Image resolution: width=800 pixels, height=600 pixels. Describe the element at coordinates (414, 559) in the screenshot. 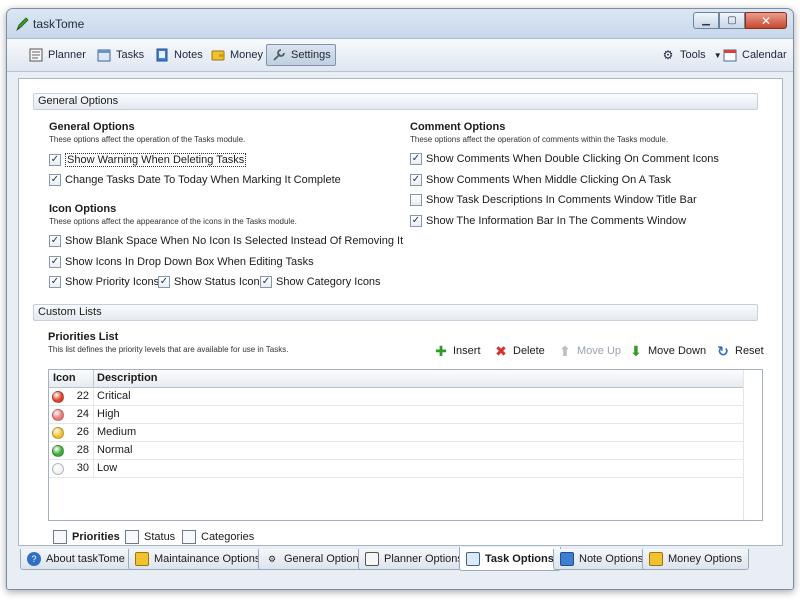

I see `tab-planner-options: Planner Options` at that location.